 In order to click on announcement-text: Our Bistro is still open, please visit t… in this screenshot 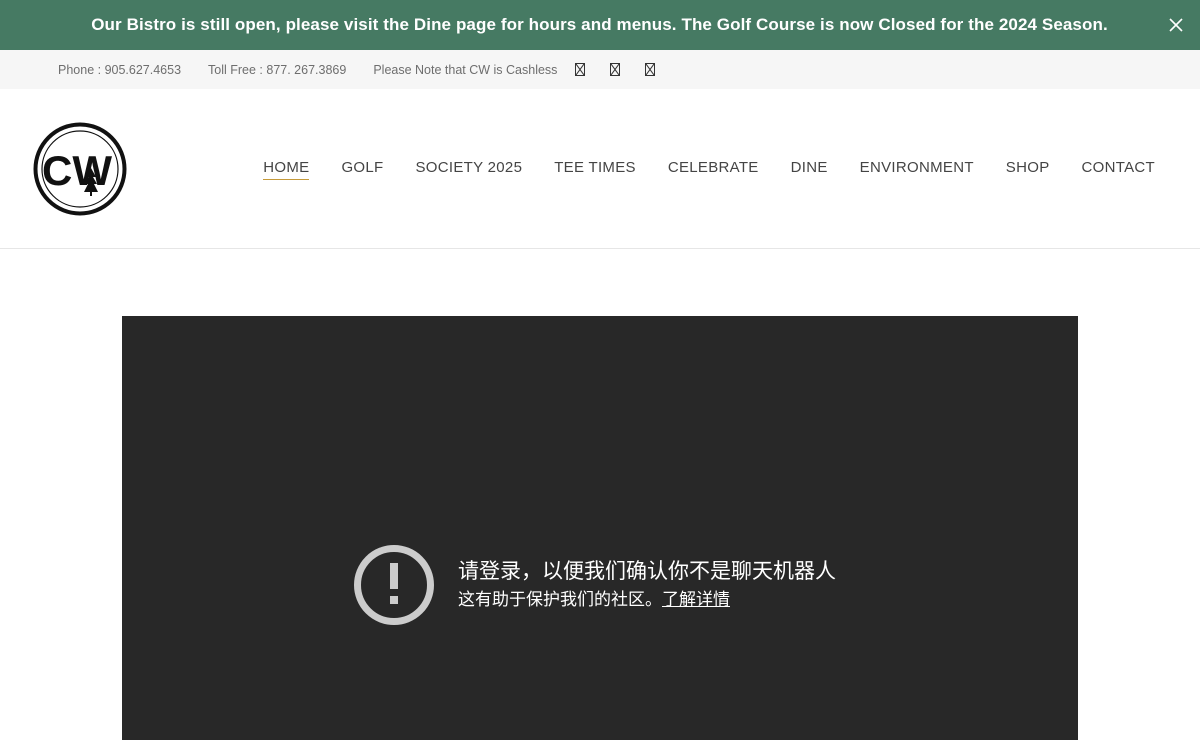, I will do `click(599, 24)`.